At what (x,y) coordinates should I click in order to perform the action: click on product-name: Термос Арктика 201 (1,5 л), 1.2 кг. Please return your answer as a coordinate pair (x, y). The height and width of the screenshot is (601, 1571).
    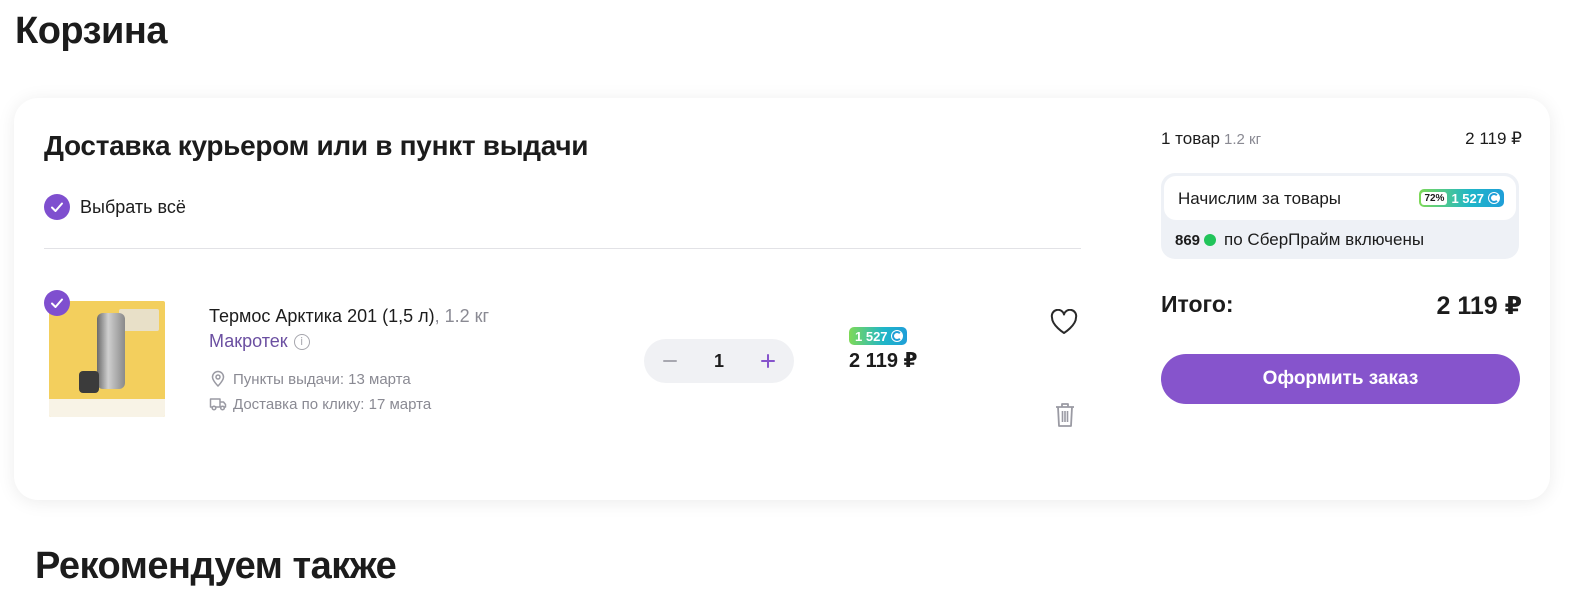
    Looking at the image, I should click on (349, 316).